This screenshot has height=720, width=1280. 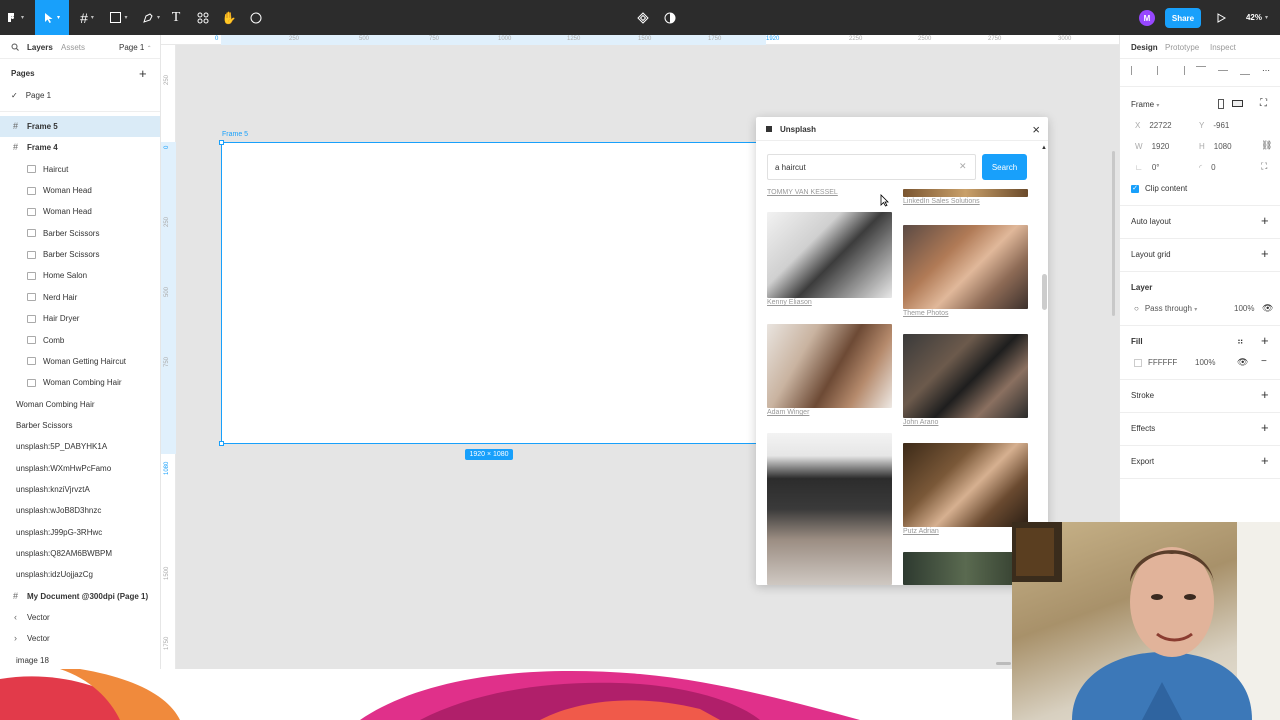 What do you see at coordinates (1113, 233) in the screenshot?
I see `vertical-scrollbar` at bounding box center [1113, 233].